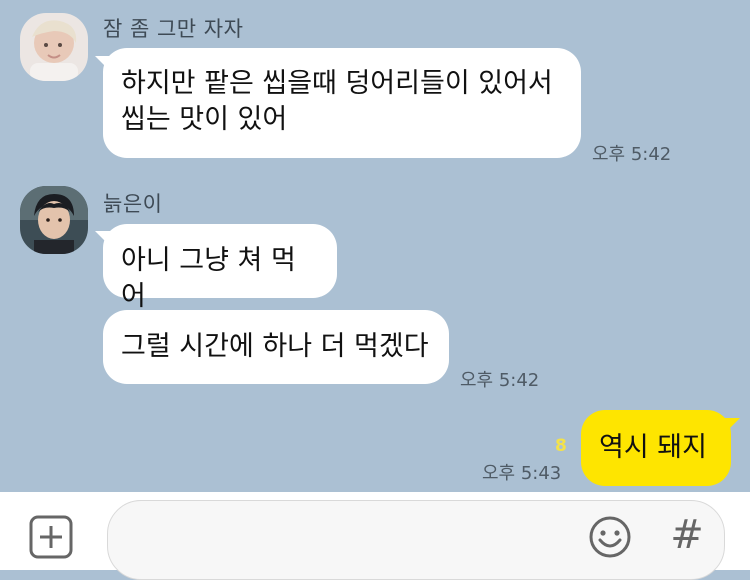 This screenshot has height=580, width=750. I want to click on sender-name: 늙은이, so click(133, 204).